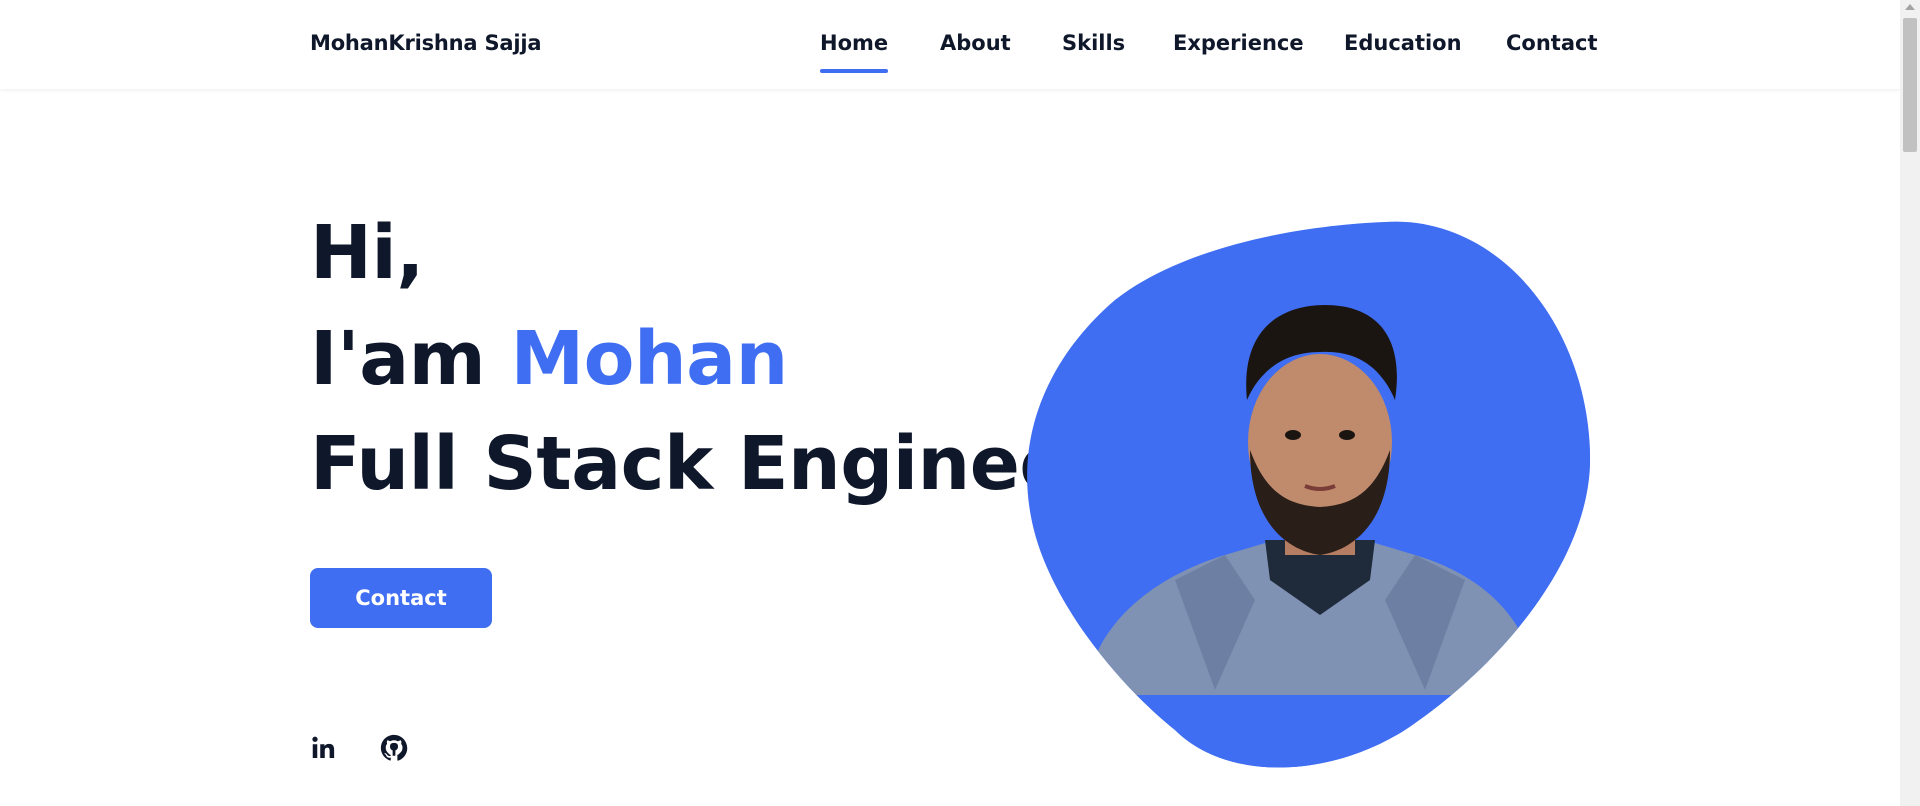  I want to click on nav-about: About, so click(975, 43).